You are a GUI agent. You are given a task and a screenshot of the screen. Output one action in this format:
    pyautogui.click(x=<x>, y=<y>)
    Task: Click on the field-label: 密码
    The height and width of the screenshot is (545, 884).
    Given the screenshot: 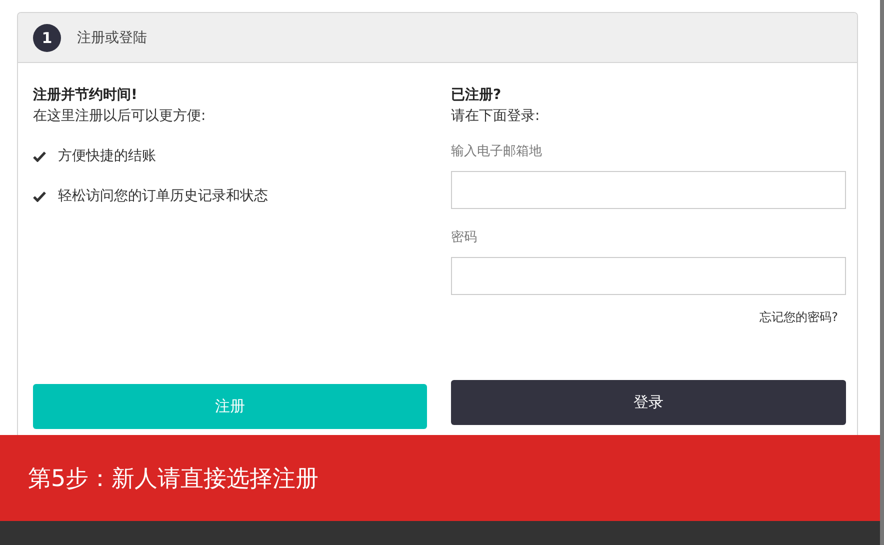 What is the action you would take?
    pyautogui.click(x=464, y=238)
    